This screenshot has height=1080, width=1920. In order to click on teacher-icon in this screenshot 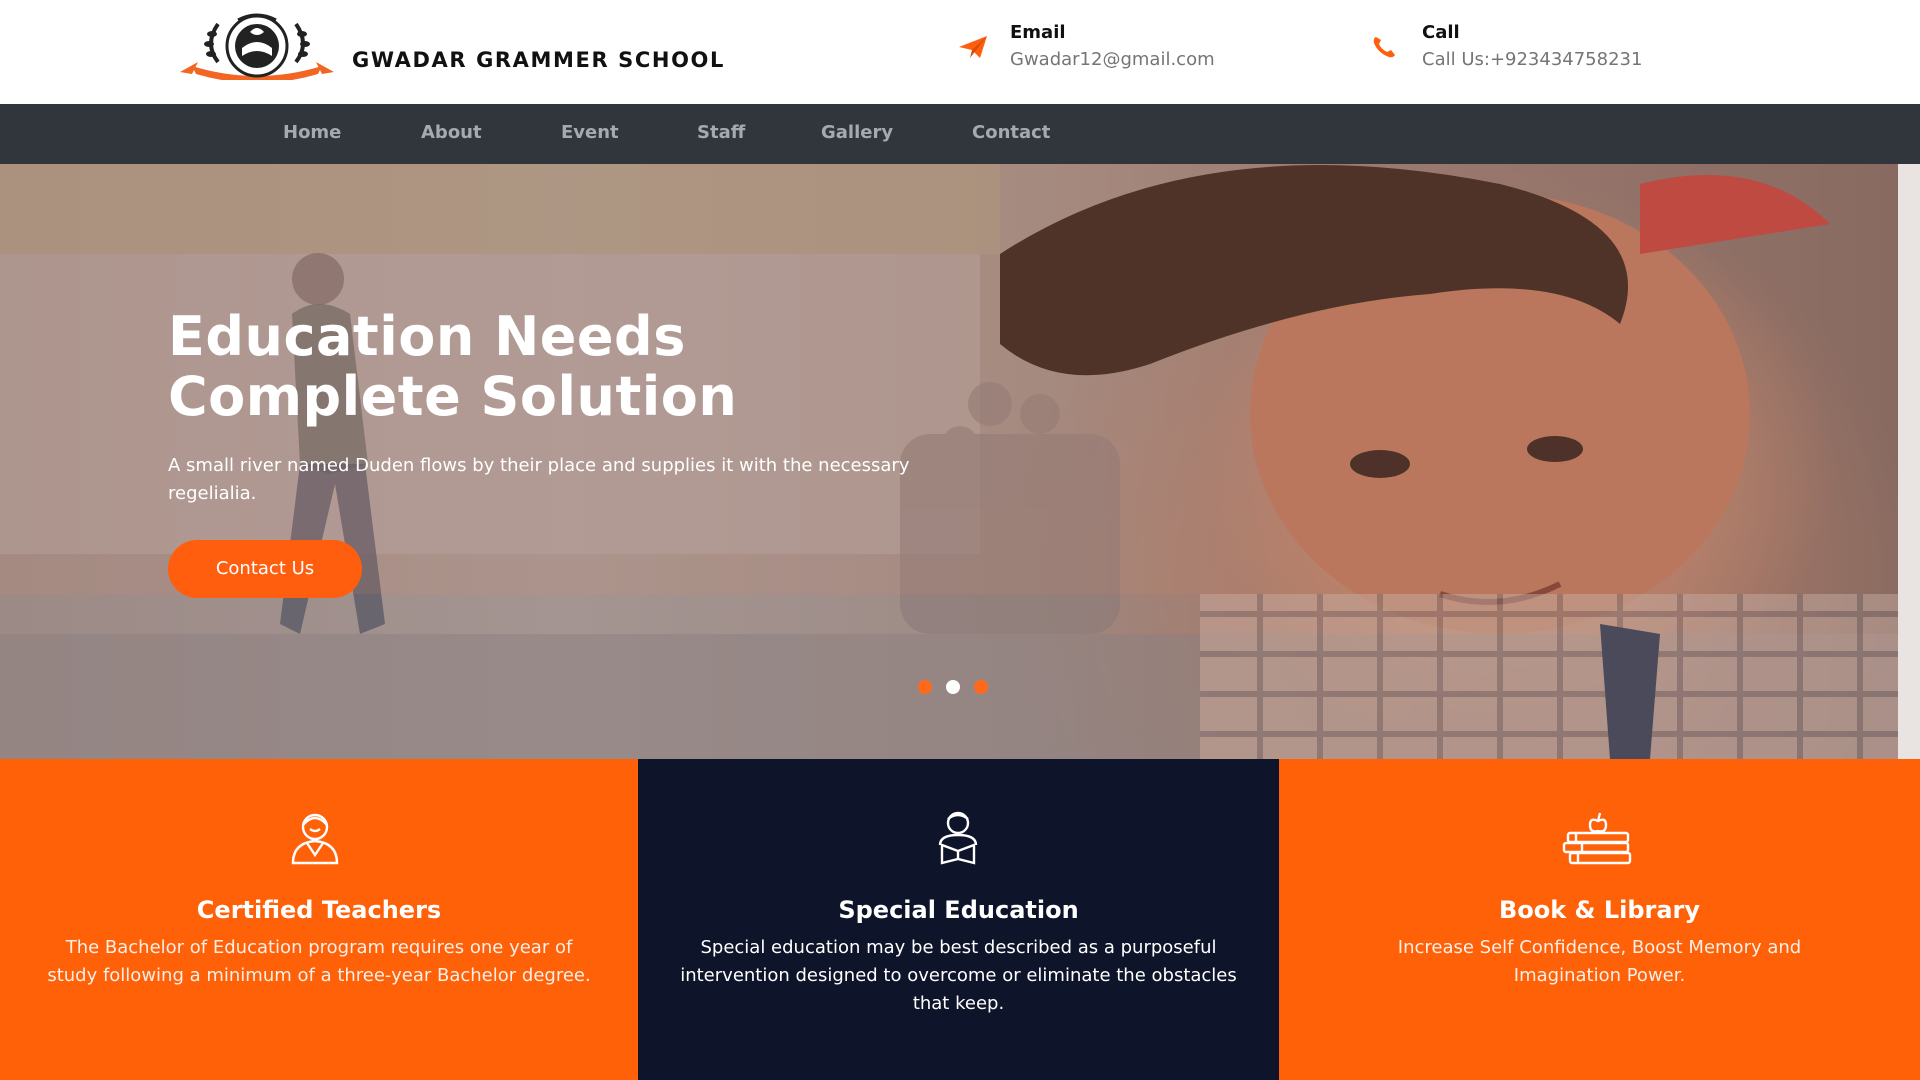, I will do `click(315, 837)`.